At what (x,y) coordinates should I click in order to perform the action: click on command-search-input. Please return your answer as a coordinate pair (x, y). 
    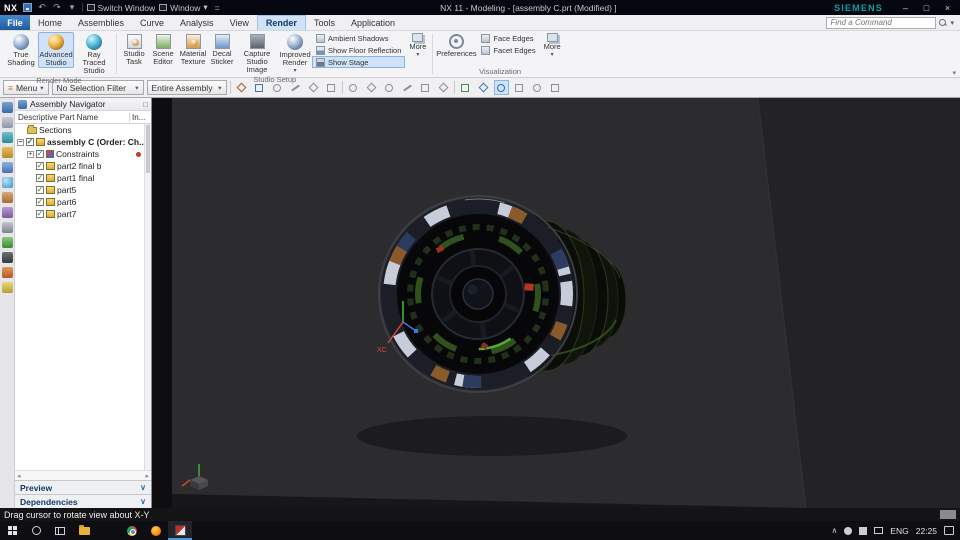
    Looking at the image, I should click on (881, 22).